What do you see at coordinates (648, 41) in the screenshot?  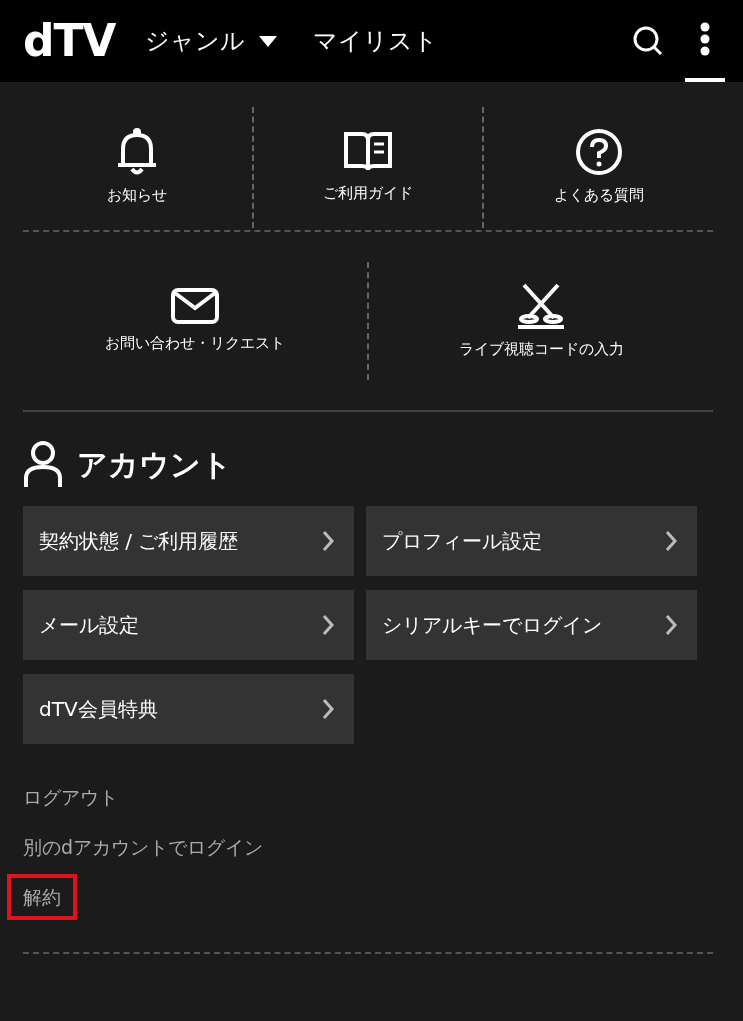 I see `search-icon` at bounding box center [648, 41].